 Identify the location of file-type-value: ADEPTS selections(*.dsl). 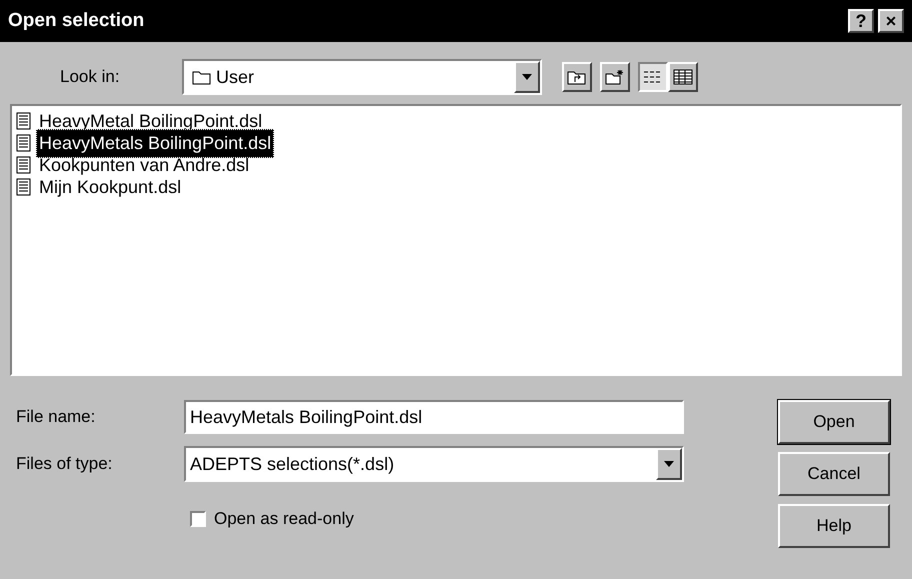
(292, 464).